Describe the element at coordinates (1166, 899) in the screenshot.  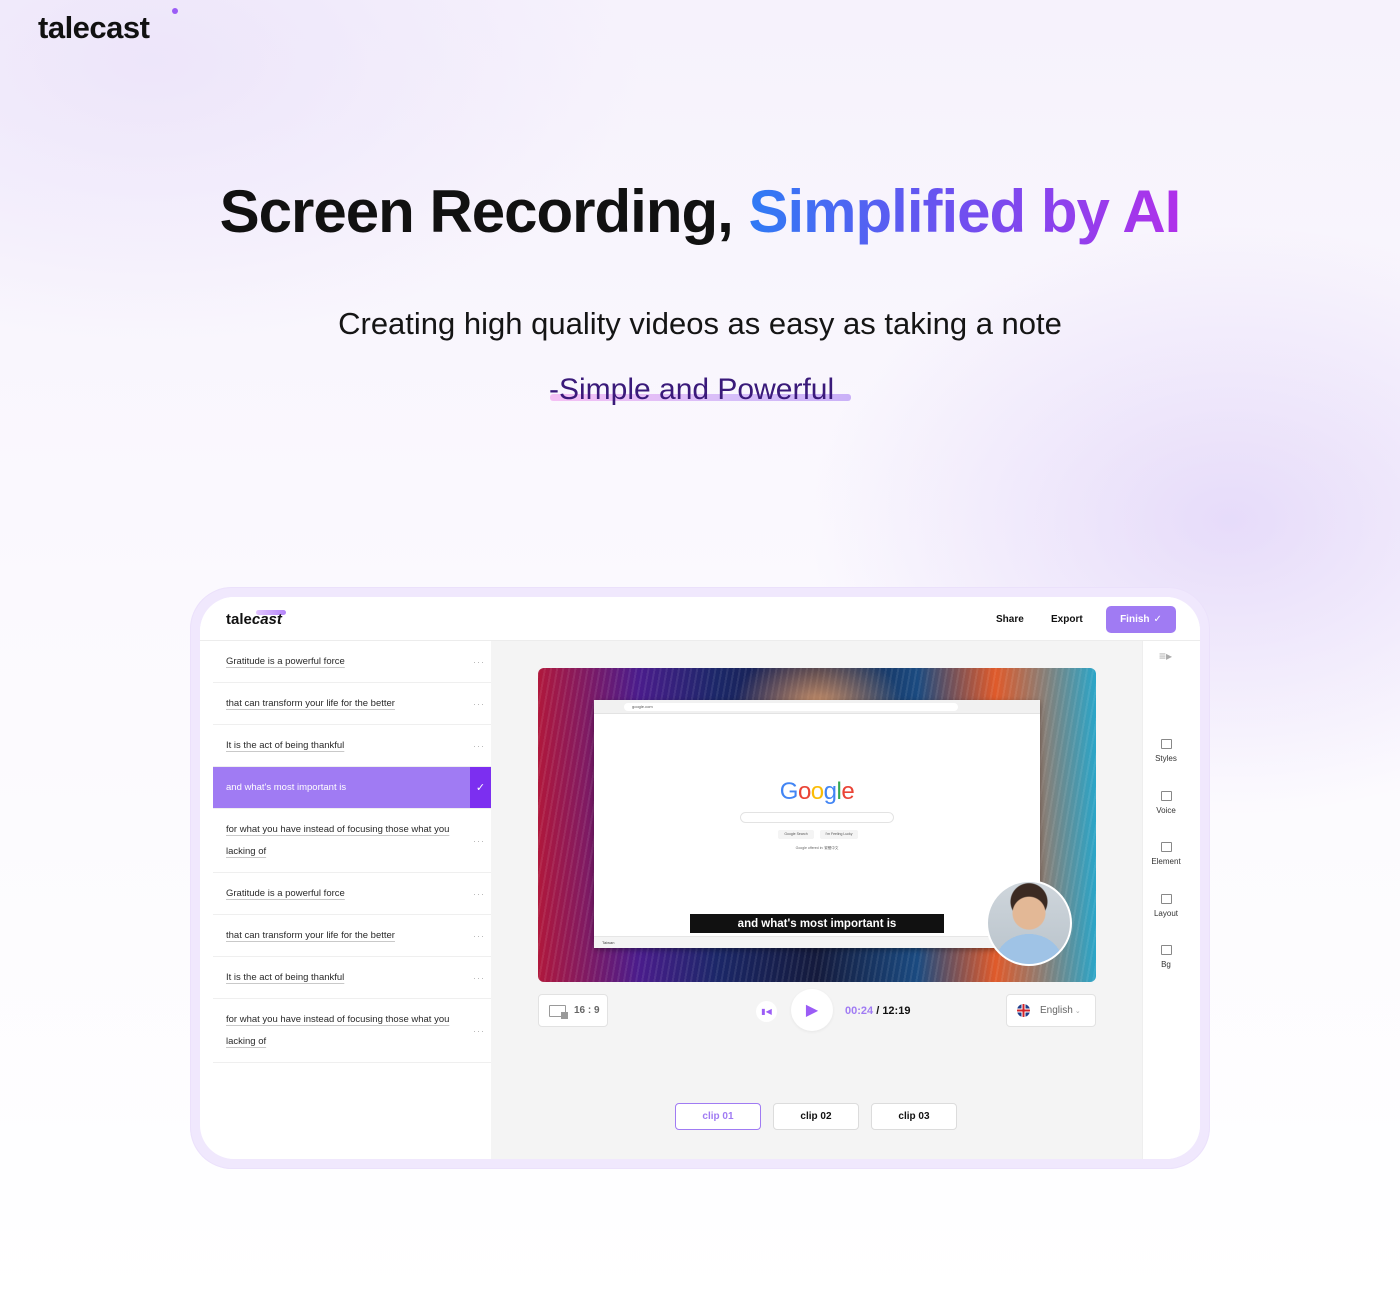
I see `layout-icon` at that location.